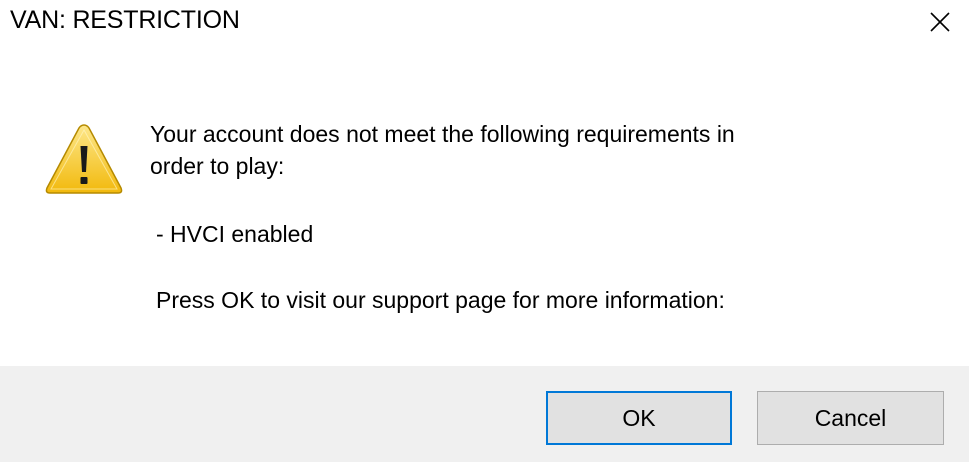 Image resolution: width=969 pixels, height=462 pixels. Describe the element at coordinates (84, 159) in the screenshot. I see `warning-icon` at that location.